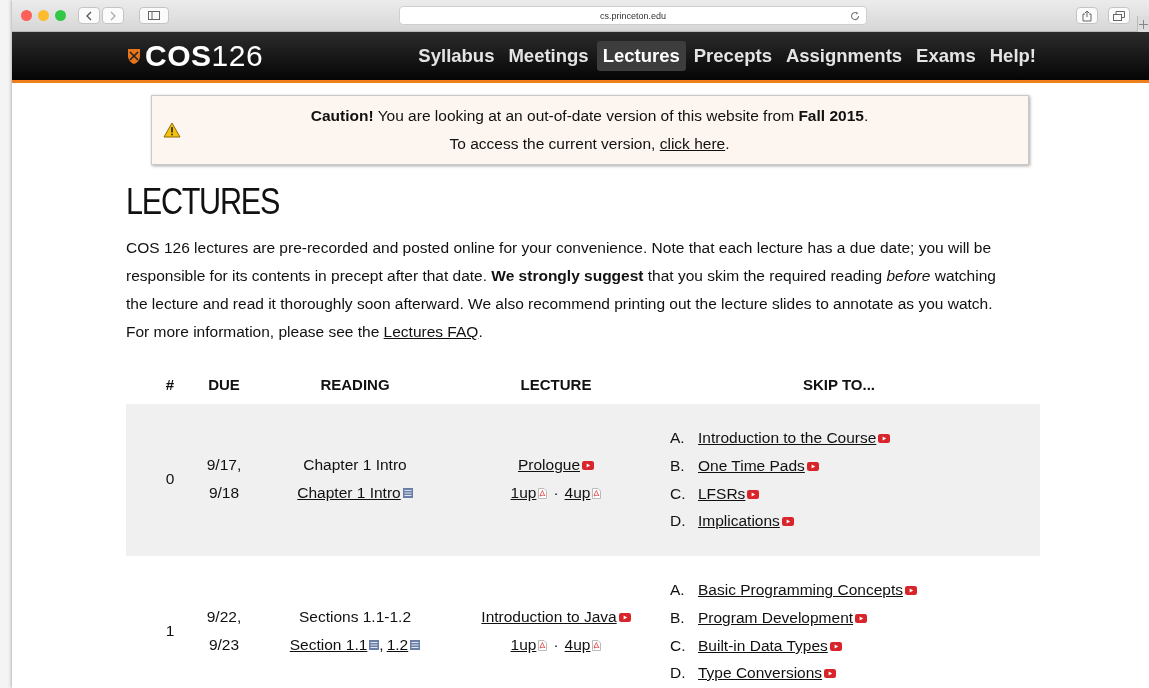 This screenshot has height=688, width=1149. Describe the element at coordinates (224, 645) in the screenshot. I see `due-date: 9/23` at that location.